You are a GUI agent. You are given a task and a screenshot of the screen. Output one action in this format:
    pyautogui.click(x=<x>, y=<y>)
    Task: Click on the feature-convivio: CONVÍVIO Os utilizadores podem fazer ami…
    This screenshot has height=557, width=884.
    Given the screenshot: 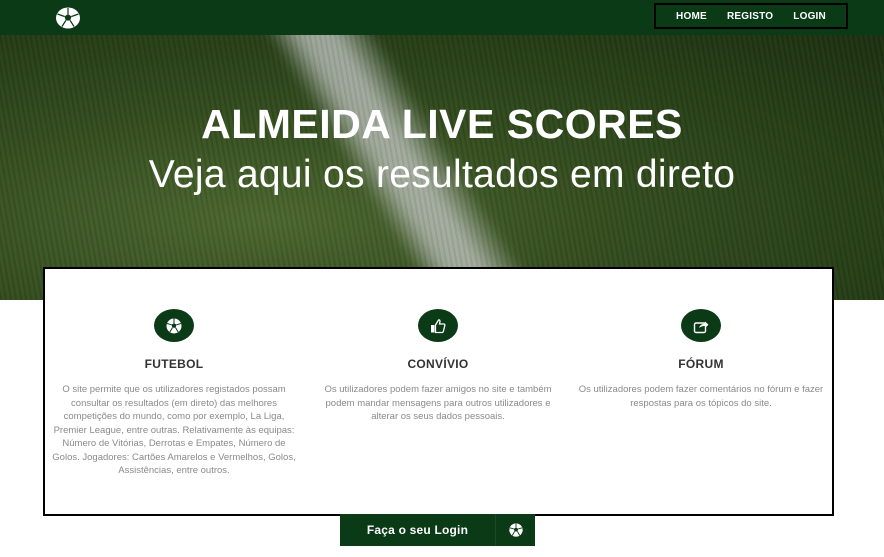 What is the action you would take?
    pyautogui.click(x=438, y=366)
    